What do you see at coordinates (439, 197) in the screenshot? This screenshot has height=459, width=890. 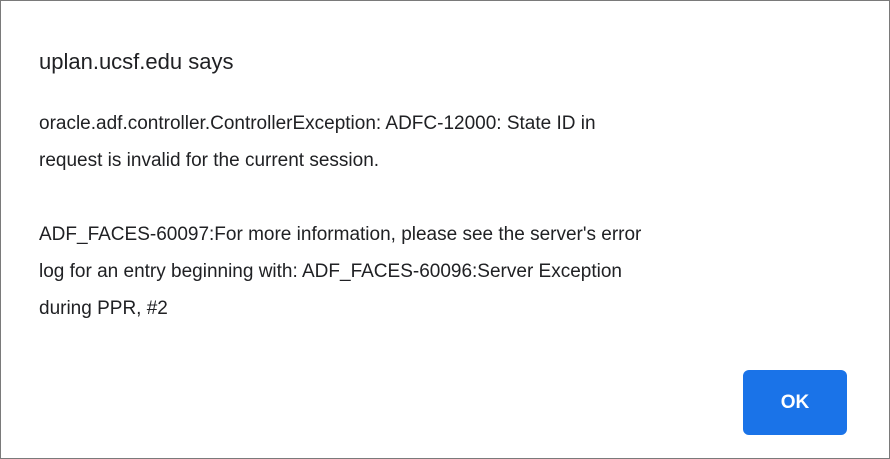 I see `message-paragraph-gap` at bounding box center [439, 197].